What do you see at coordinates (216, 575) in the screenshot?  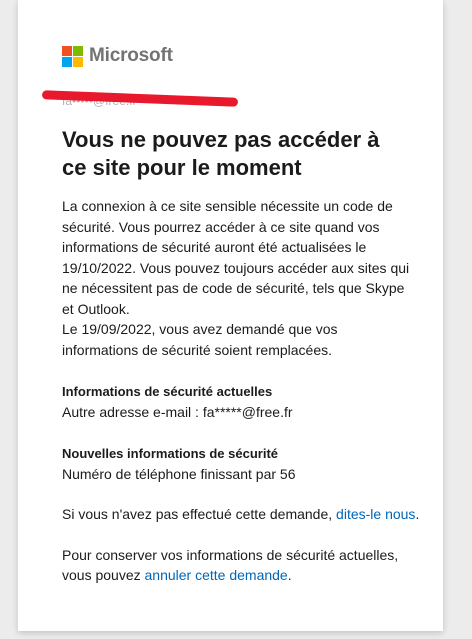 I see `cancel-request-link: annuler cette demande` at bounding box center [216, 575].